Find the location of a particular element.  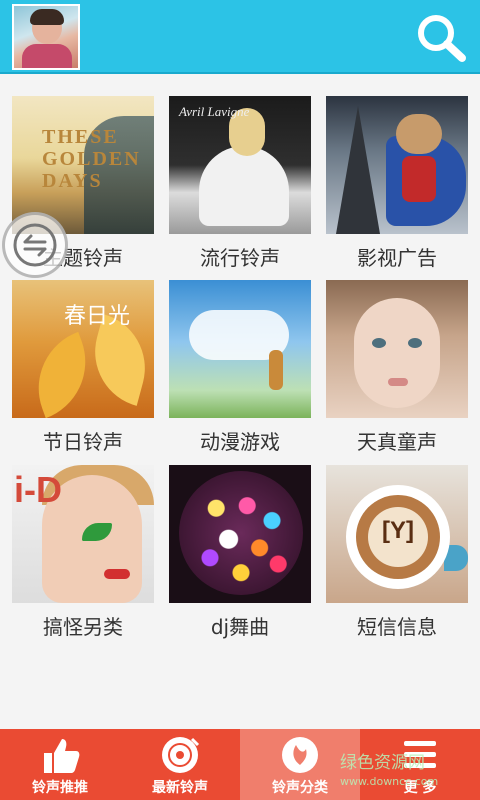

menu-icon is located at coordinates (420, 754).